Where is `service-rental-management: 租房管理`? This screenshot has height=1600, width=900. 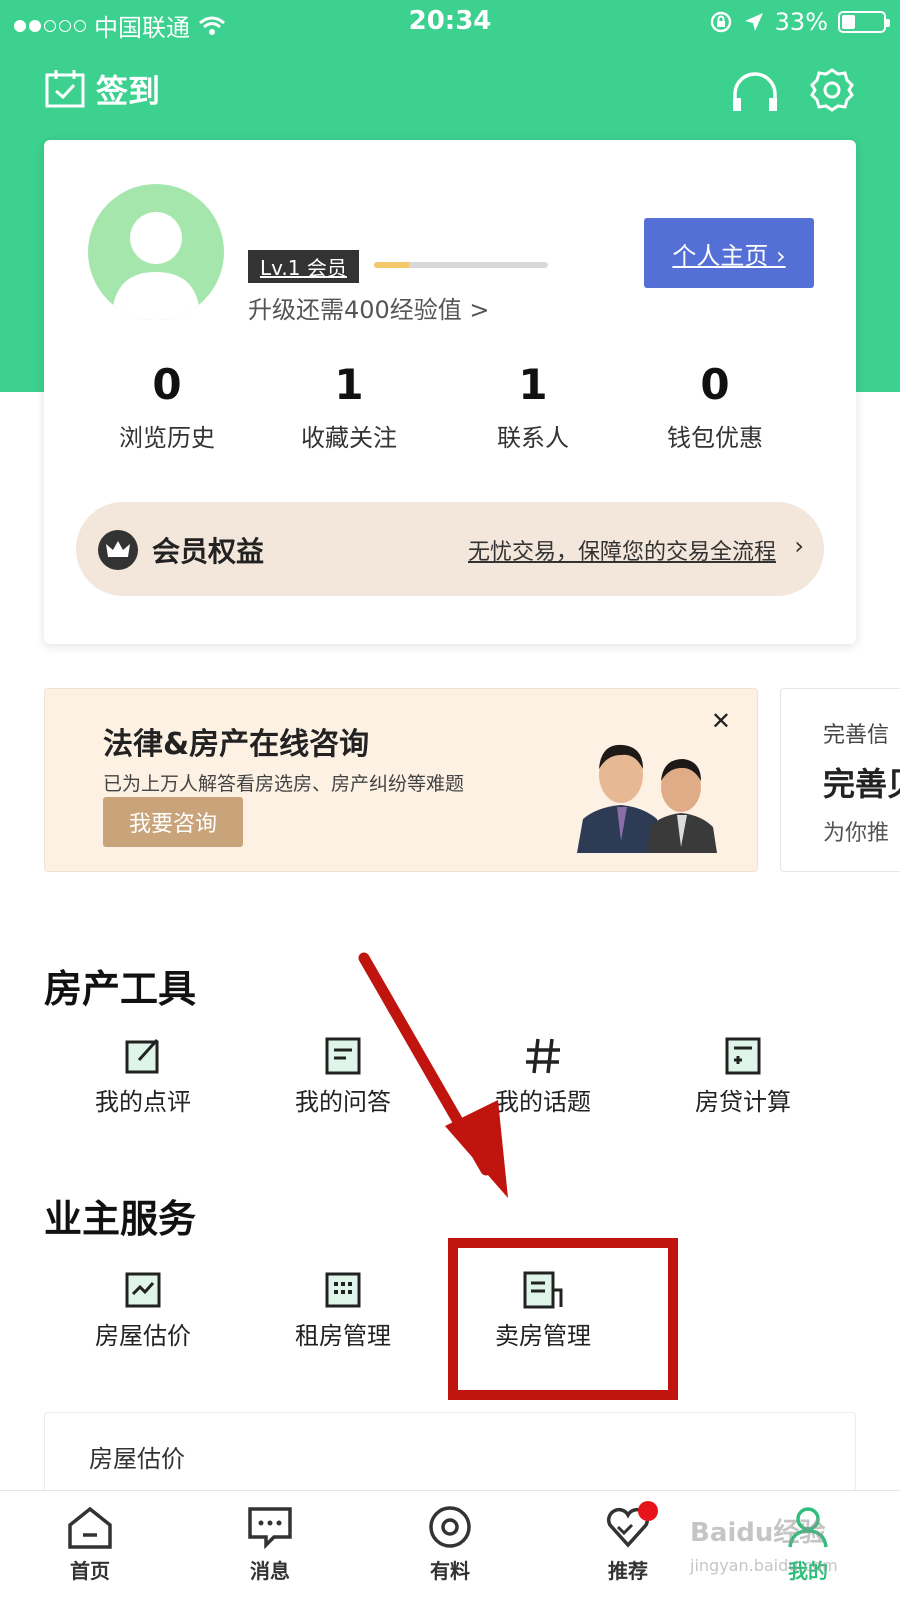 service-rental-management: 租房管理 is located at coordinates (343, 1310).